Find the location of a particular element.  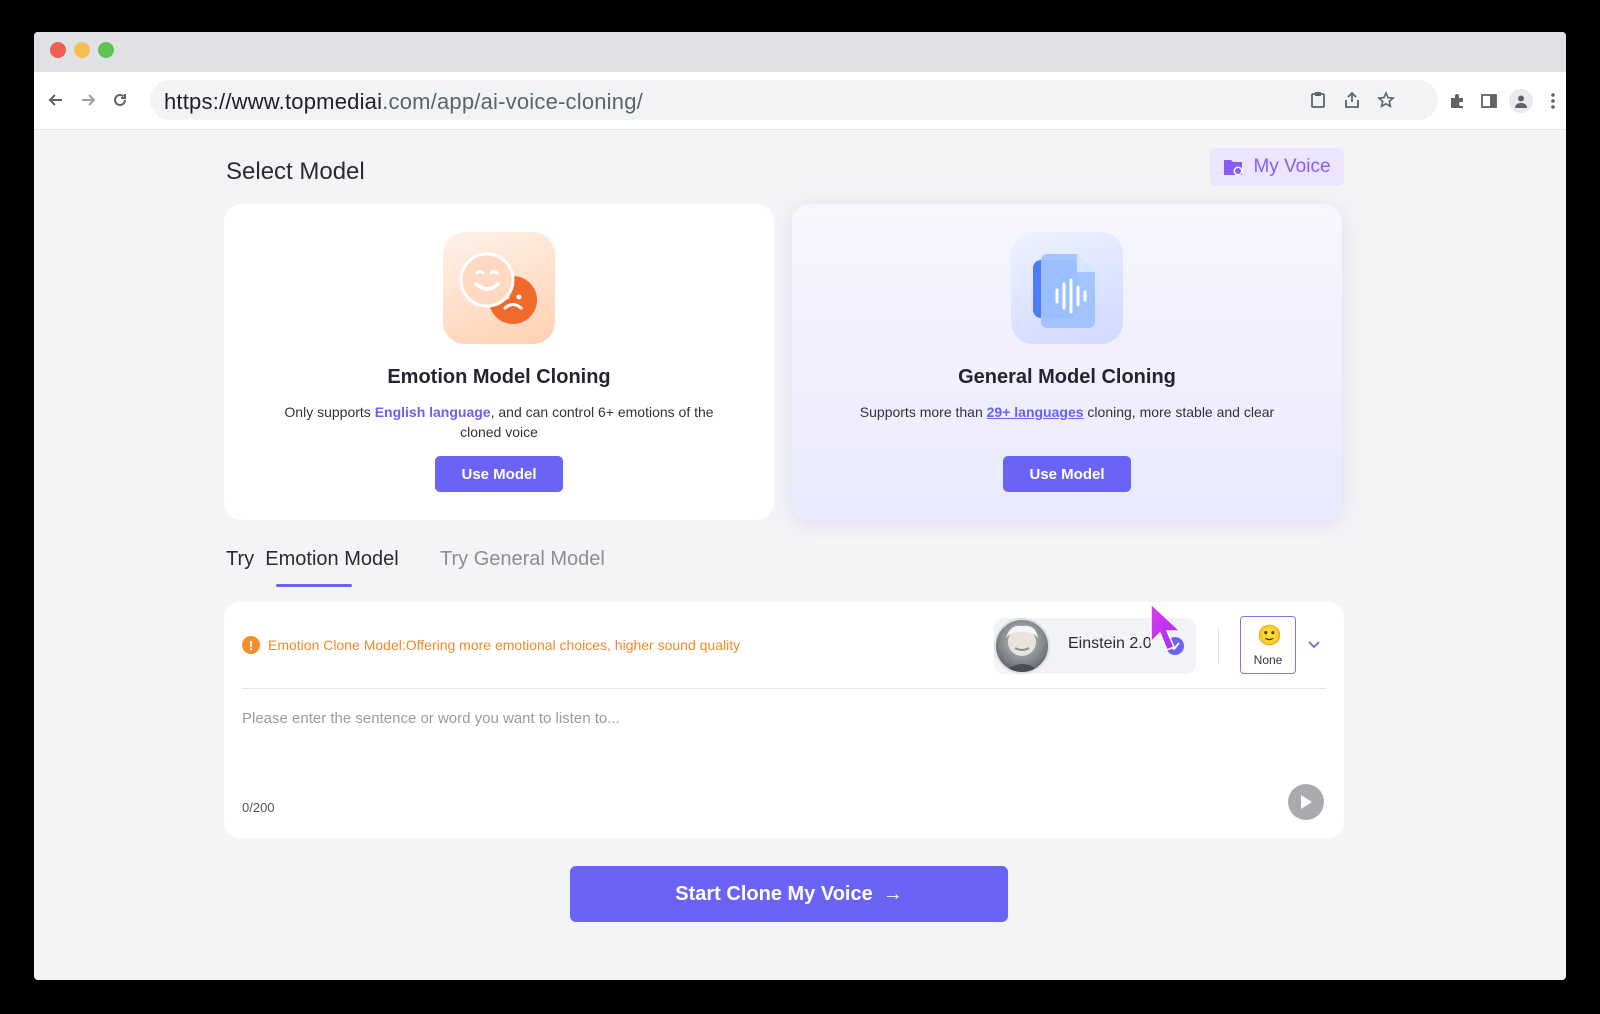

selected-voice-name: Einstein 2.0 is located at coordinates (1110, 643).